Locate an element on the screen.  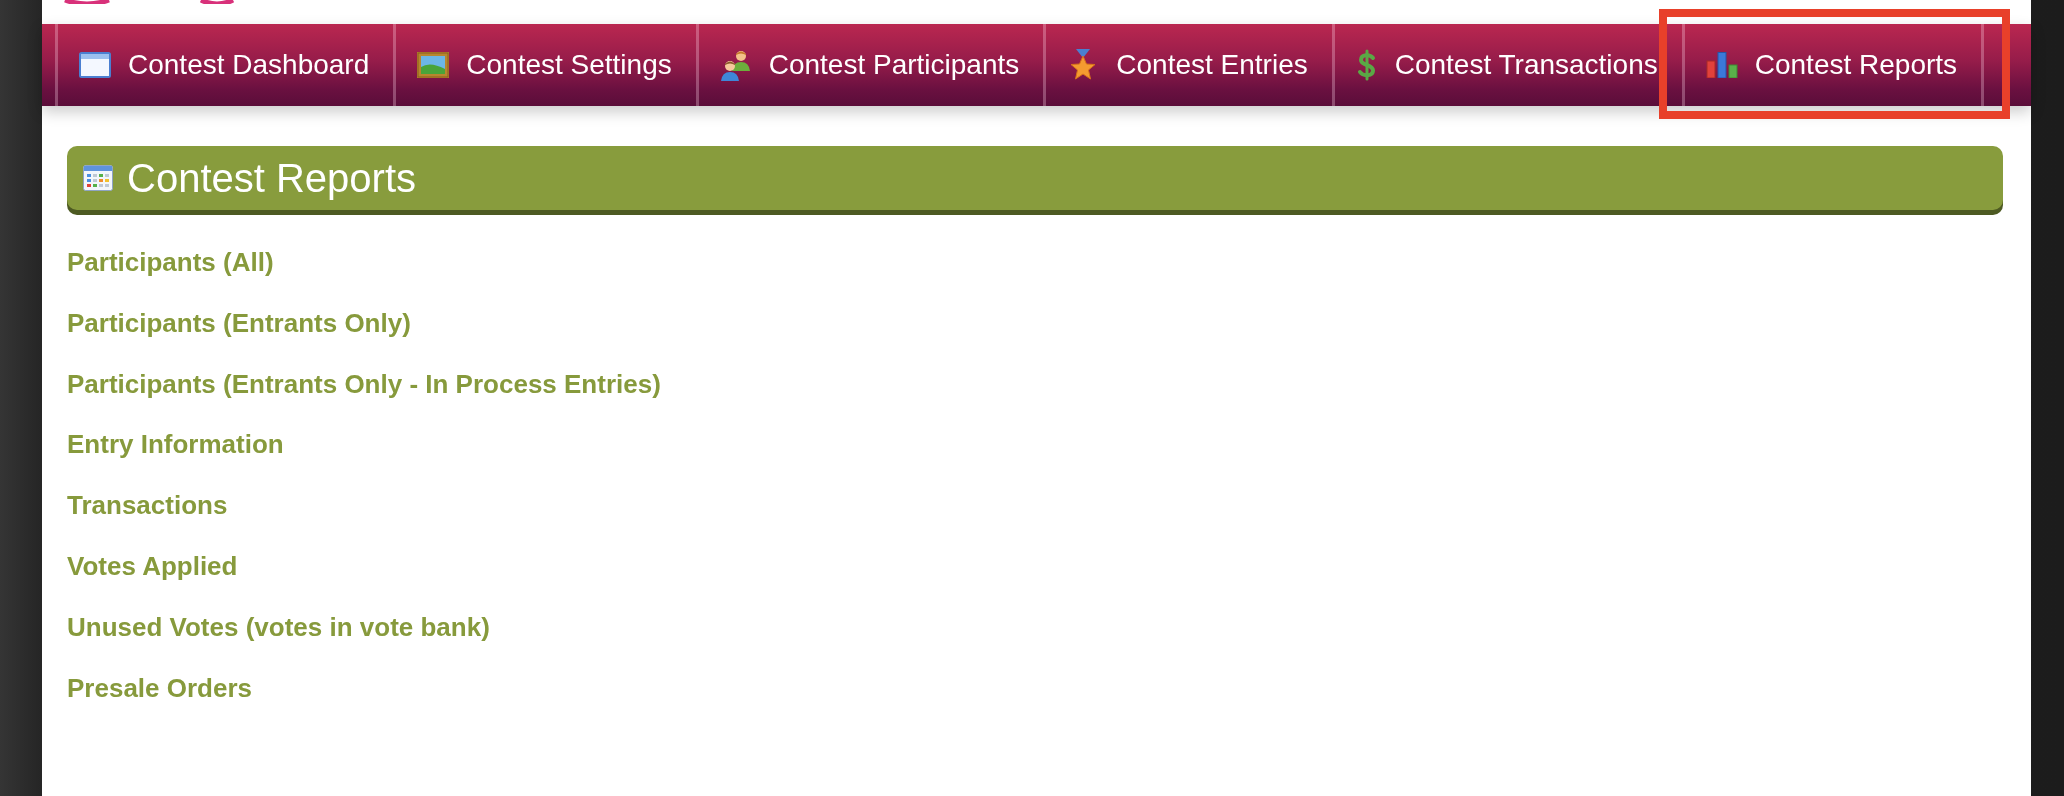
nav-tab: Contest Reports is located at coordinates (1833, 65).